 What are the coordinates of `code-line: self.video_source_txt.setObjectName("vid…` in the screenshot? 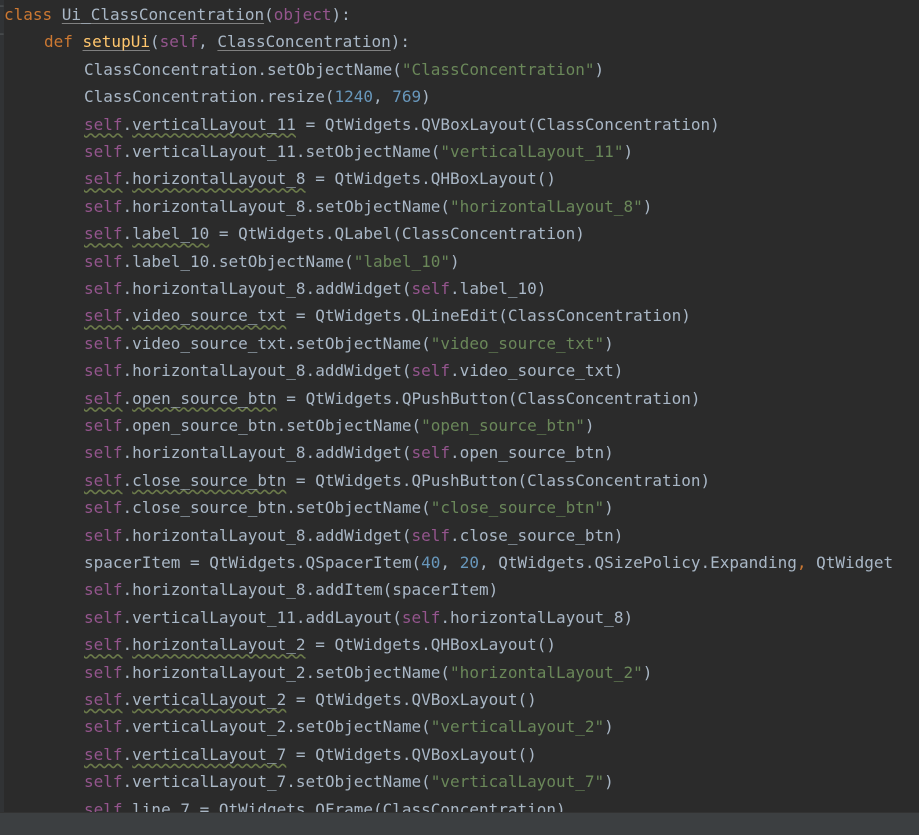 It's located at (349, 343).